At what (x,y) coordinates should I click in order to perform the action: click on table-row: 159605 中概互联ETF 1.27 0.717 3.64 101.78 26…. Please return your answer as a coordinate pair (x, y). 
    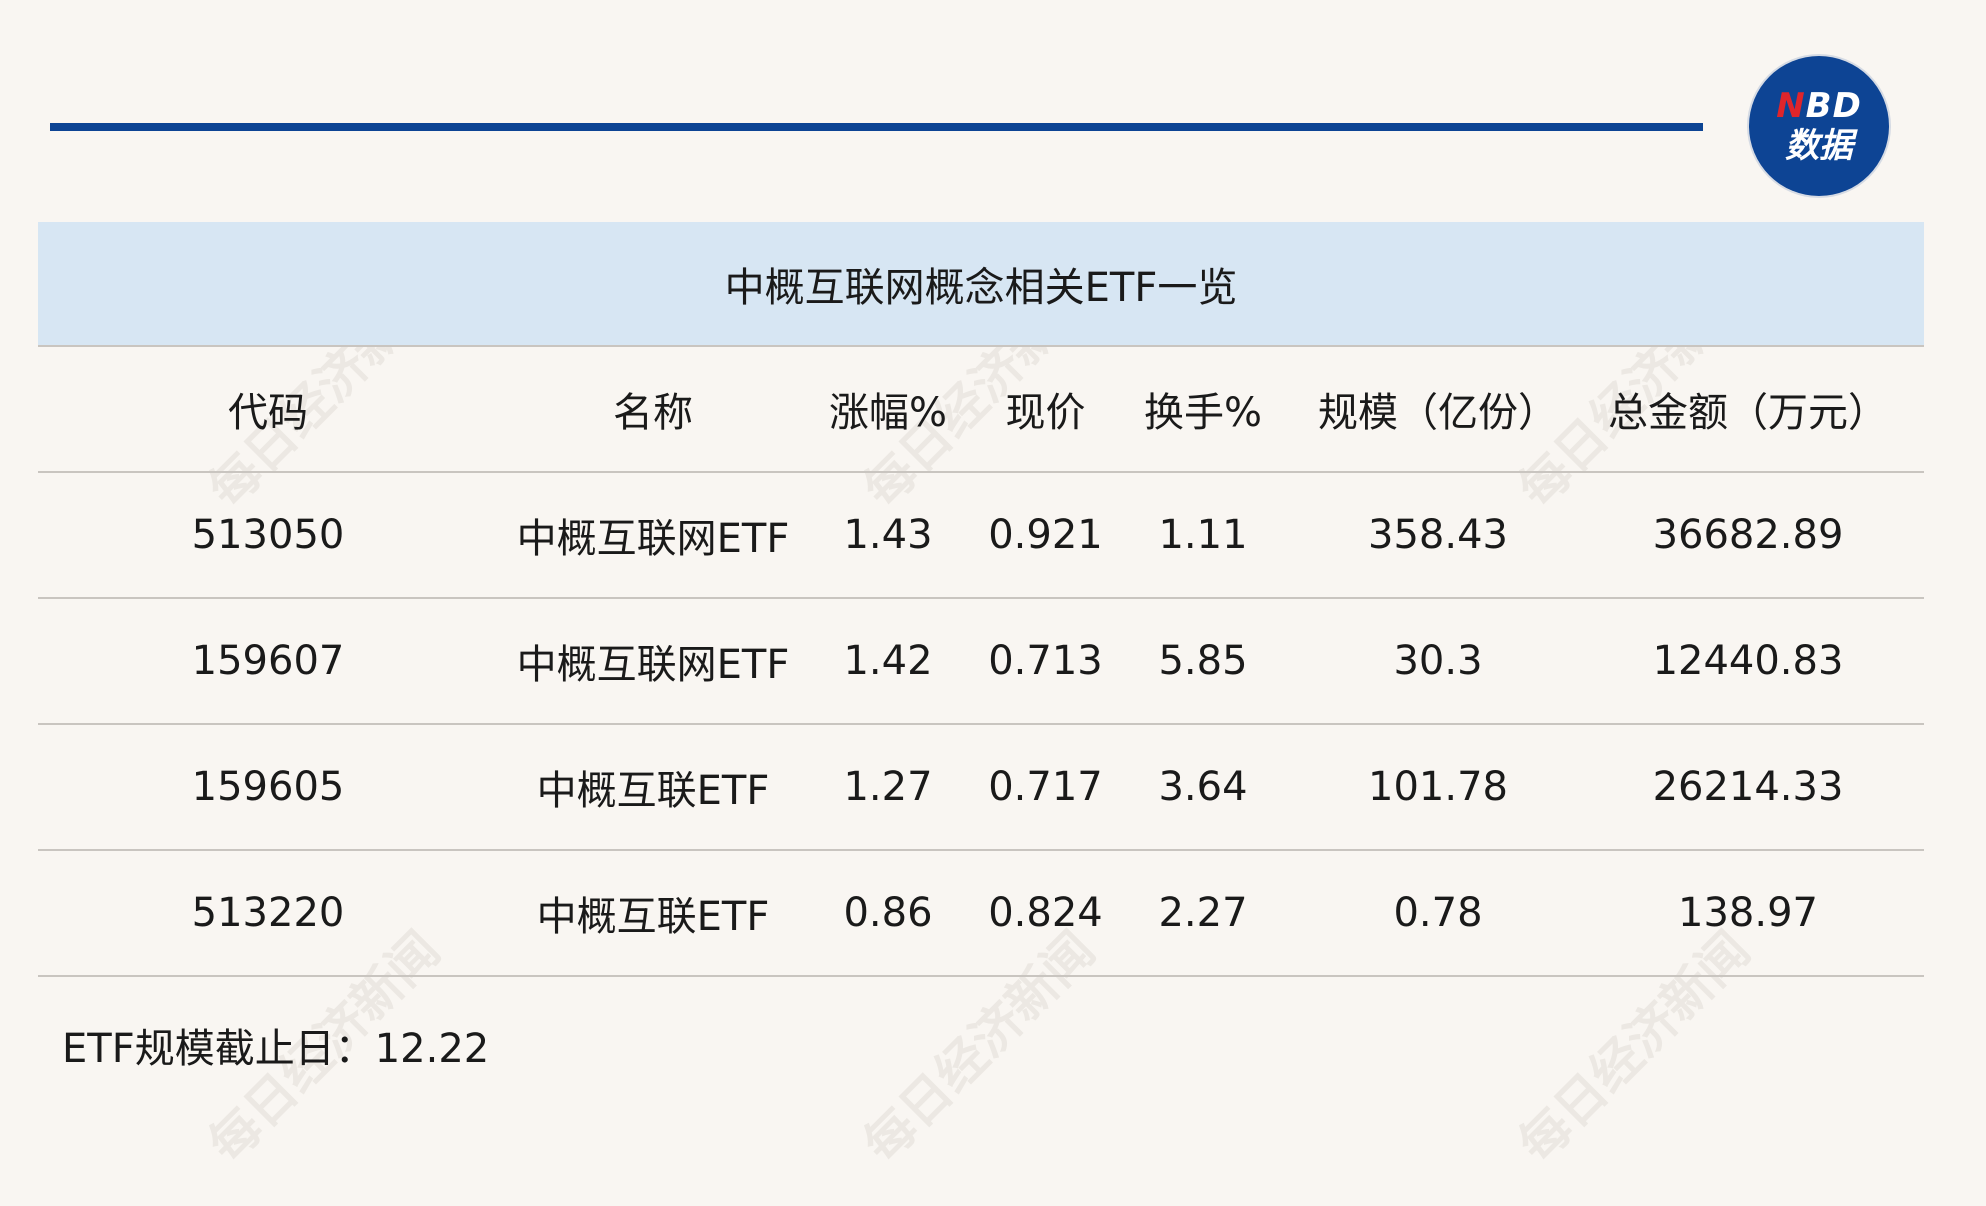
    Looking at the image, I should click on (981, 788).